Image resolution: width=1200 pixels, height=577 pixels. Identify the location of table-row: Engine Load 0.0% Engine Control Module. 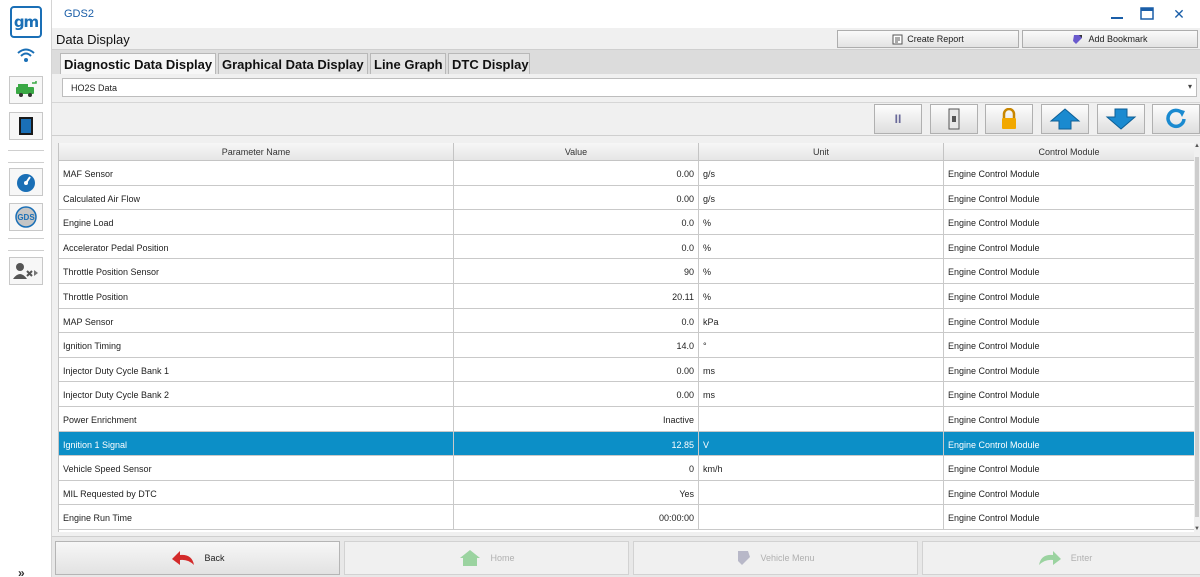
(626, 222).